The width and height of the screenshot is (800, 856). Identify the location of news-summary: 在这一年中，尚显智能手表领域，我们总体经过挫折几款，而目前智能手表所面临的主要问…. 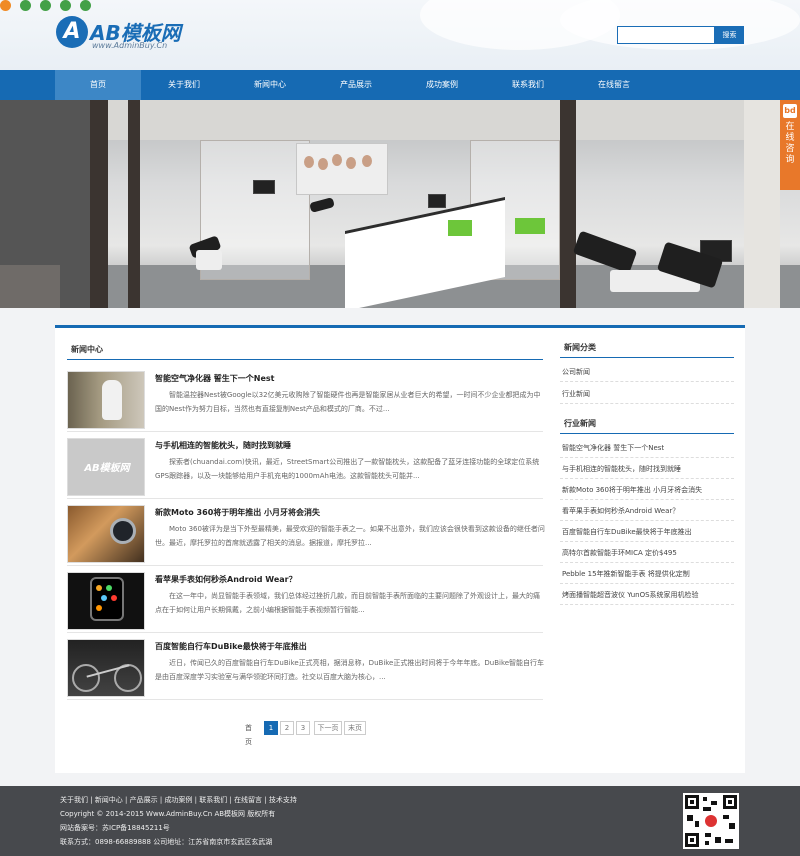
(347, 603).